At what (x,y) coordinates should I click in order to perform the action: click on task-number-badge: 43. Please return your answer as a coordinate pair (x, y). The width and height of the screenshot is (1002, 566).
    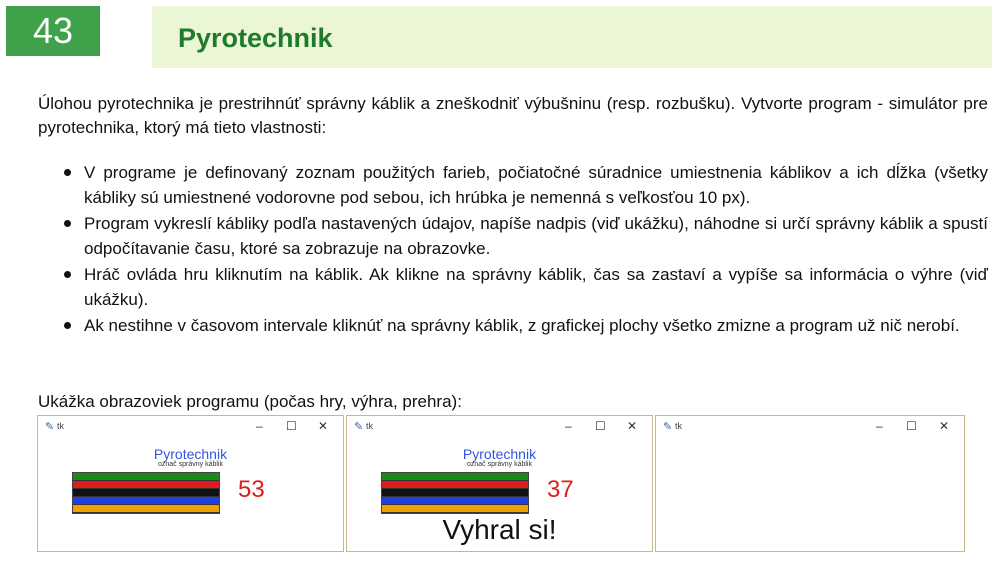
    Looking at the image, I should click on (53, 31).